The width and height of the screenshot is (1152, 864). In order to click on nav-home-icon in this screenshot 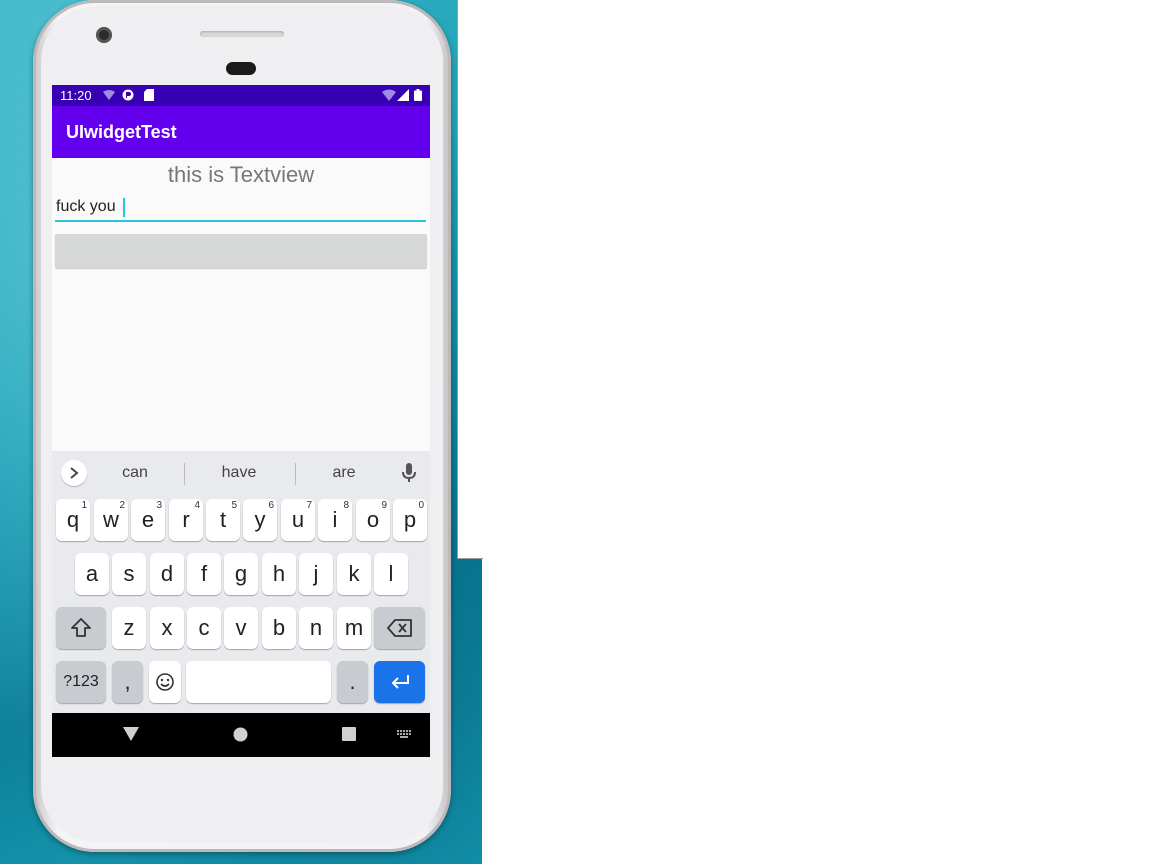, I will do `click(240, 734)`.